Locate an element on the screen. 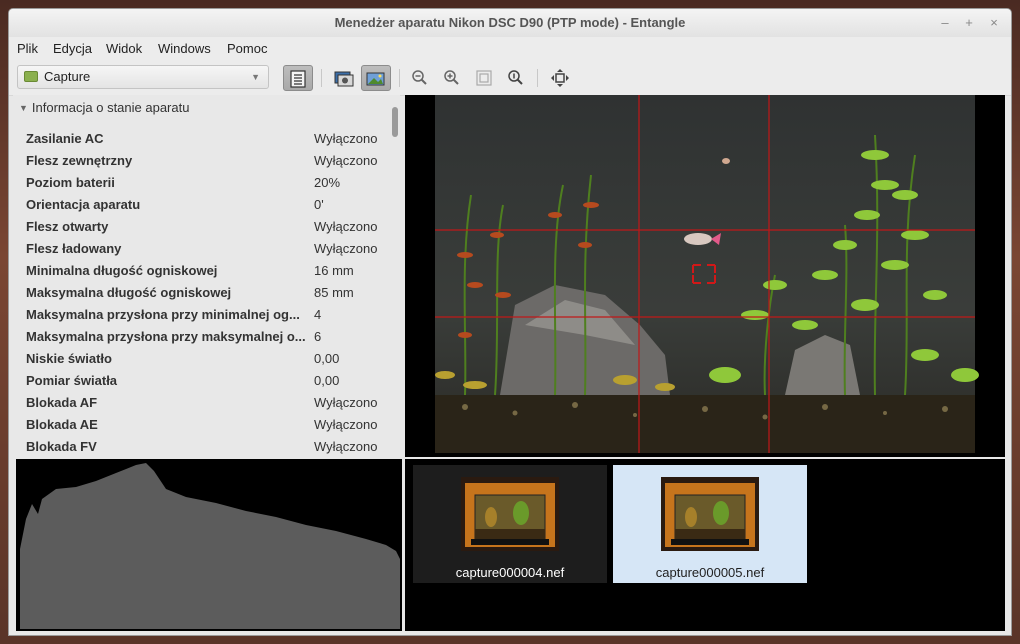 Image resolution: width=1020 pixels, height=644 pixels. thumbnail-item: capture000004.nef is located at coordinates (510, 524).